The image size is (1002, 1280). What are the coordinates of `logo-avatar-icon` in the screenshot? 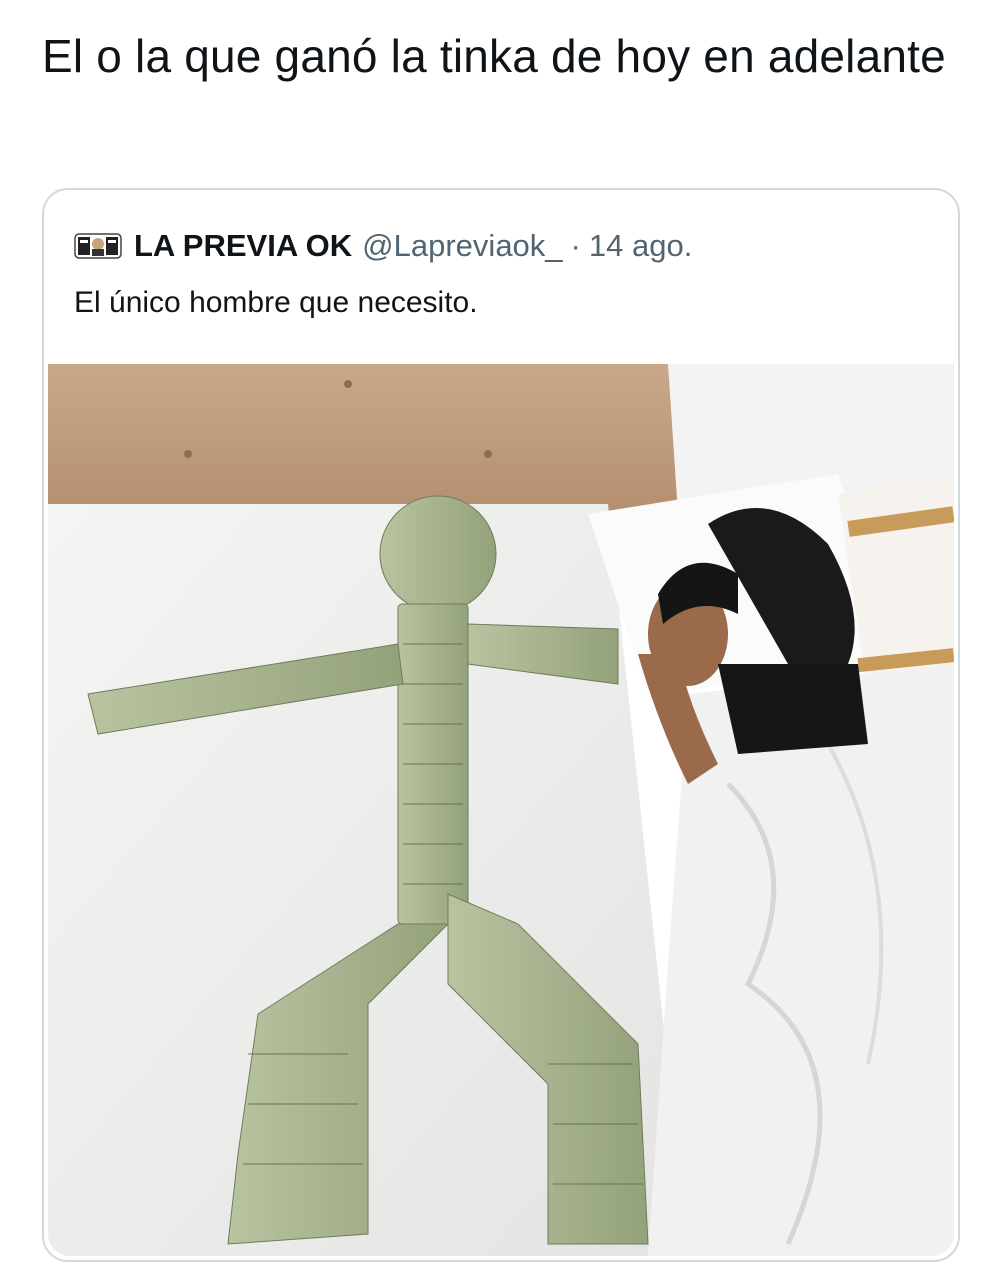 It's located at (98, 246).